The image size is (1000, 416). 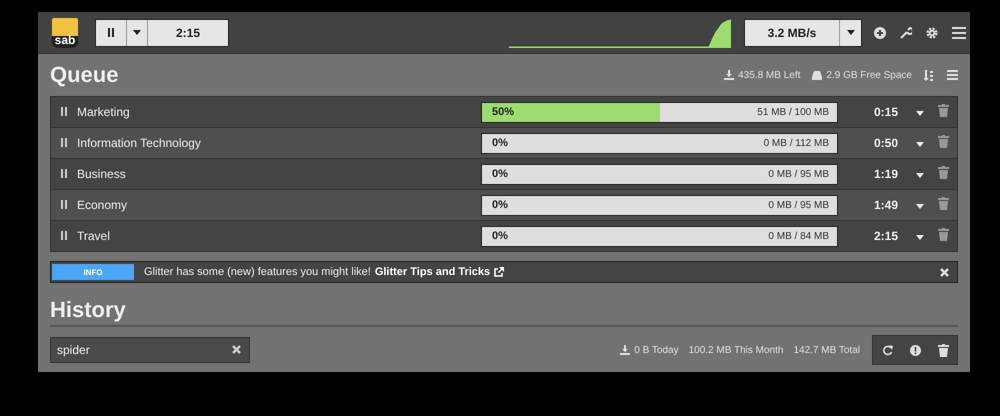 I want to click on time-left: 0:15, so click(x=885, y=112).